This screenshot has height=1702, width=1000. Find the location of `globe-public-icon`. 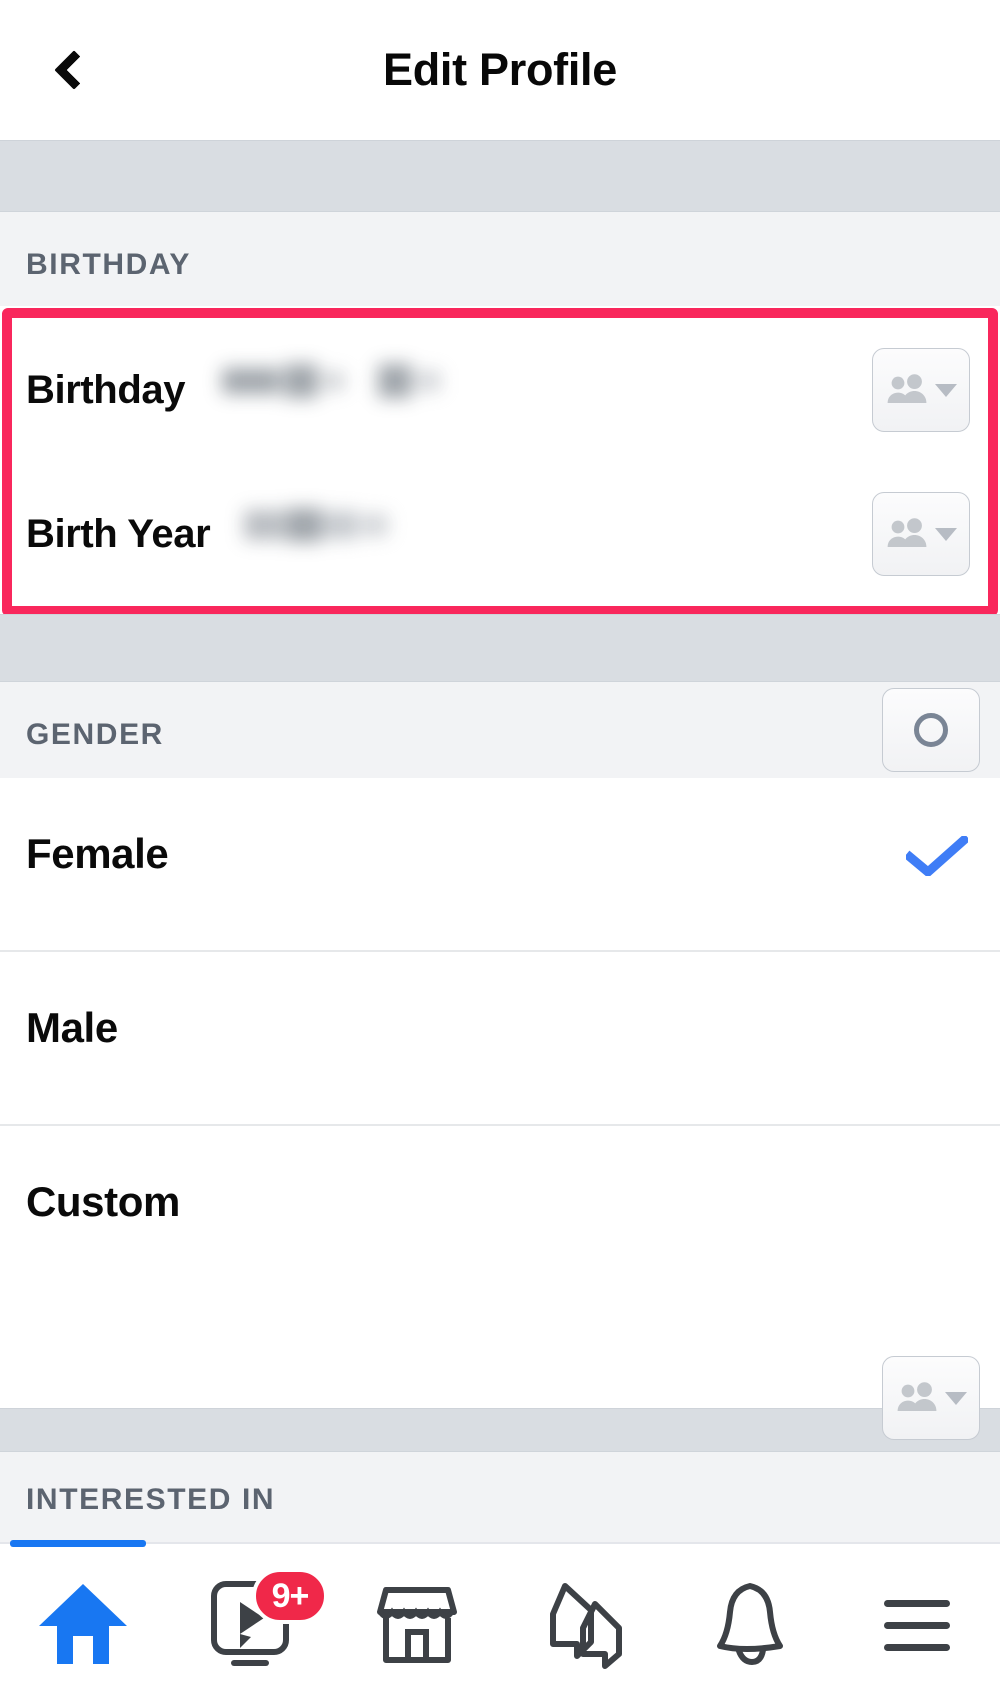

globe-public-icon is located at coordinates (931, 730).